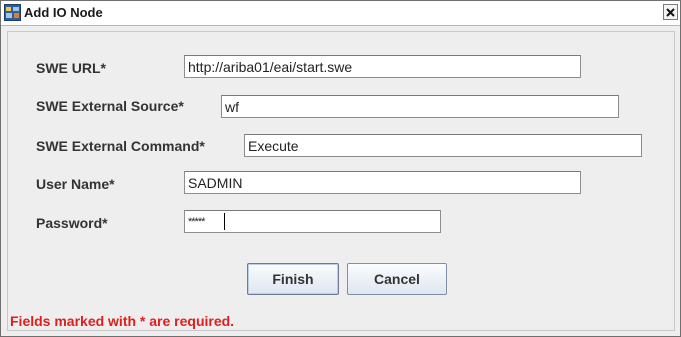 The width and height of the screenshot is (681, 337). Describe the element at coordinates (12, 12) in the screenshot. I see `app-window-icon` at that location.